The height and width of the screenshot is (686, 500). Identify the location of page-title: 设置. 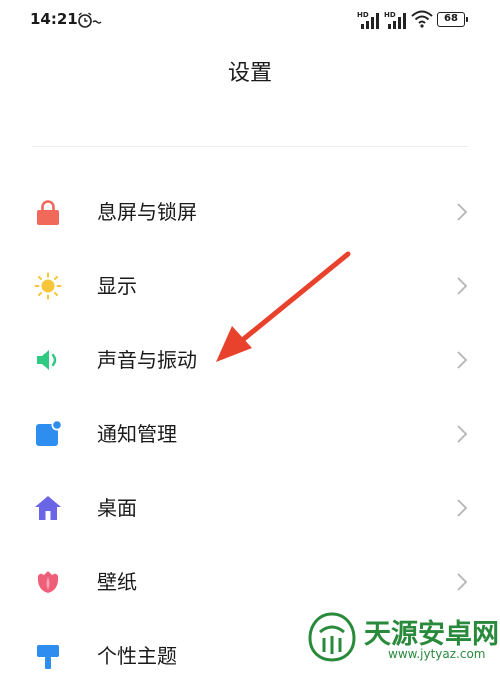
(249, 73).